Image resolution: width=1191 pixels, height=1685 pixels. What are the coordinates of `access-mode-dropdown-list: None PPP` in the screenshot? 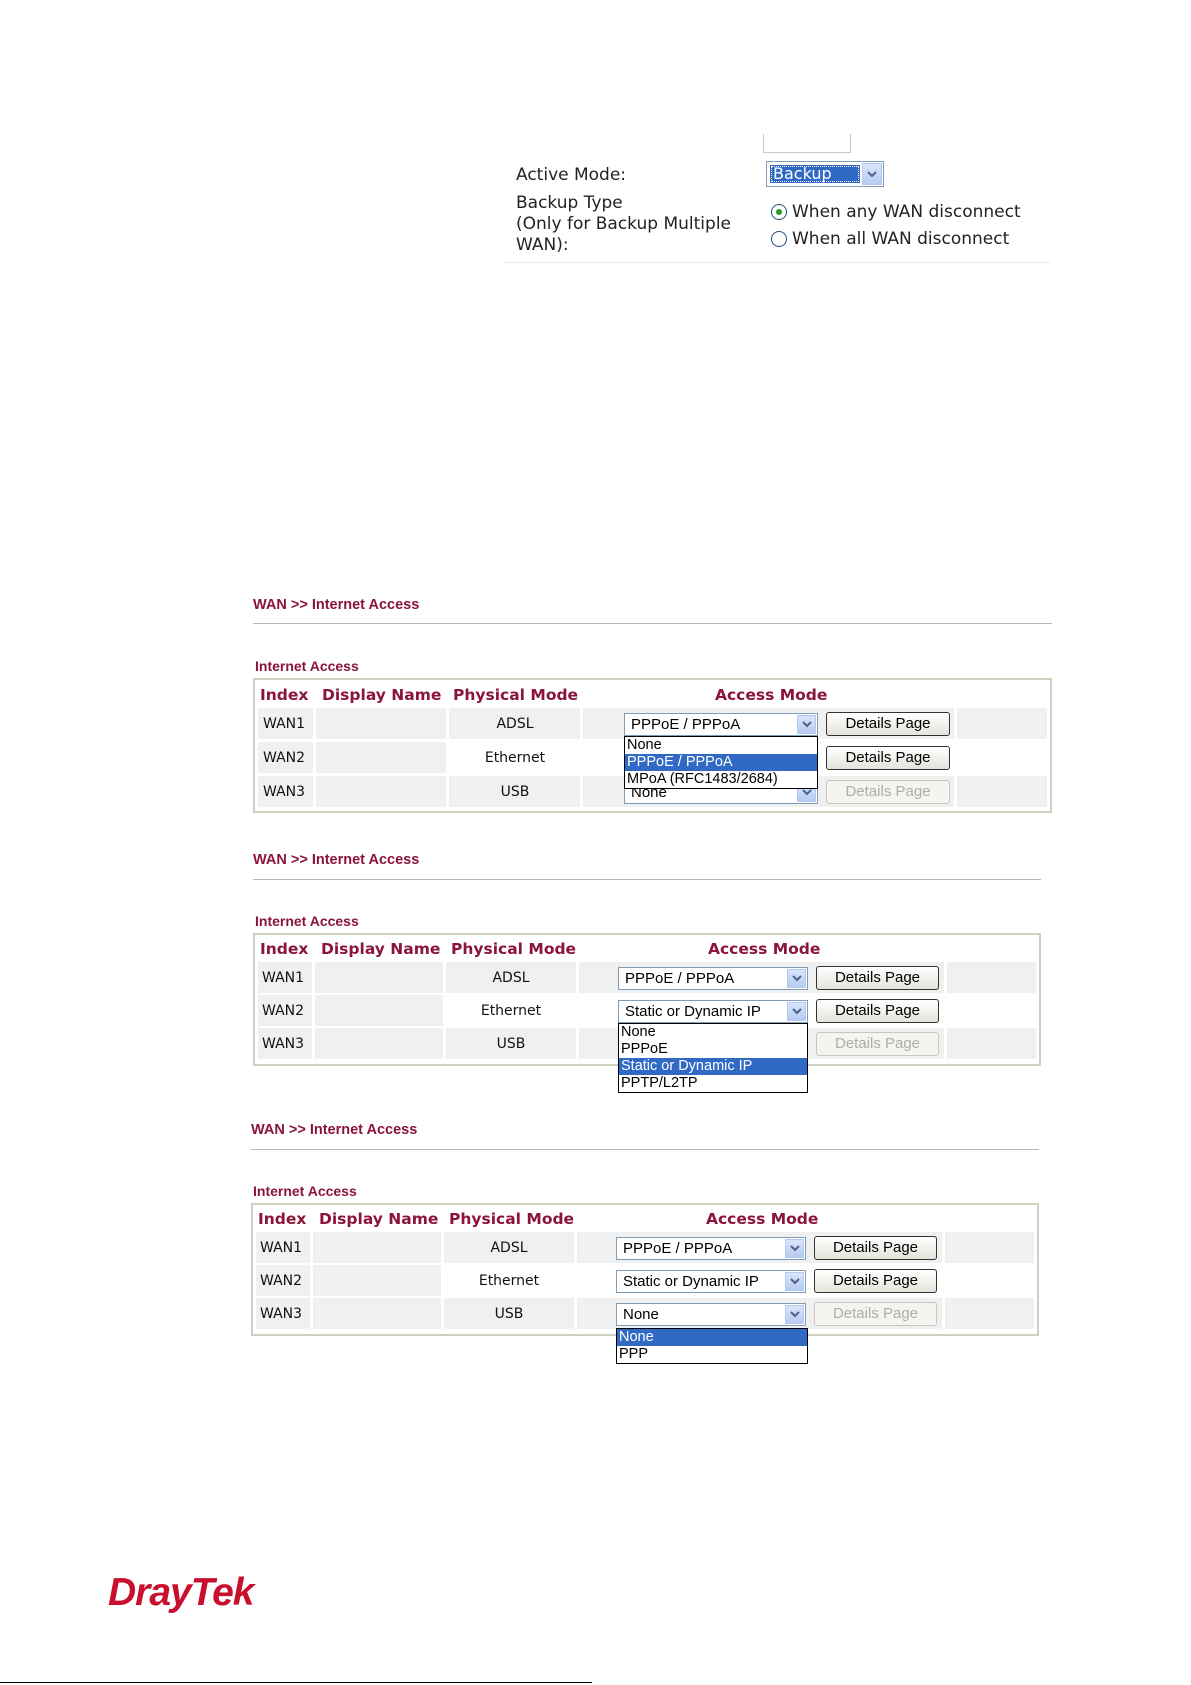 It's located at (712, 1346).